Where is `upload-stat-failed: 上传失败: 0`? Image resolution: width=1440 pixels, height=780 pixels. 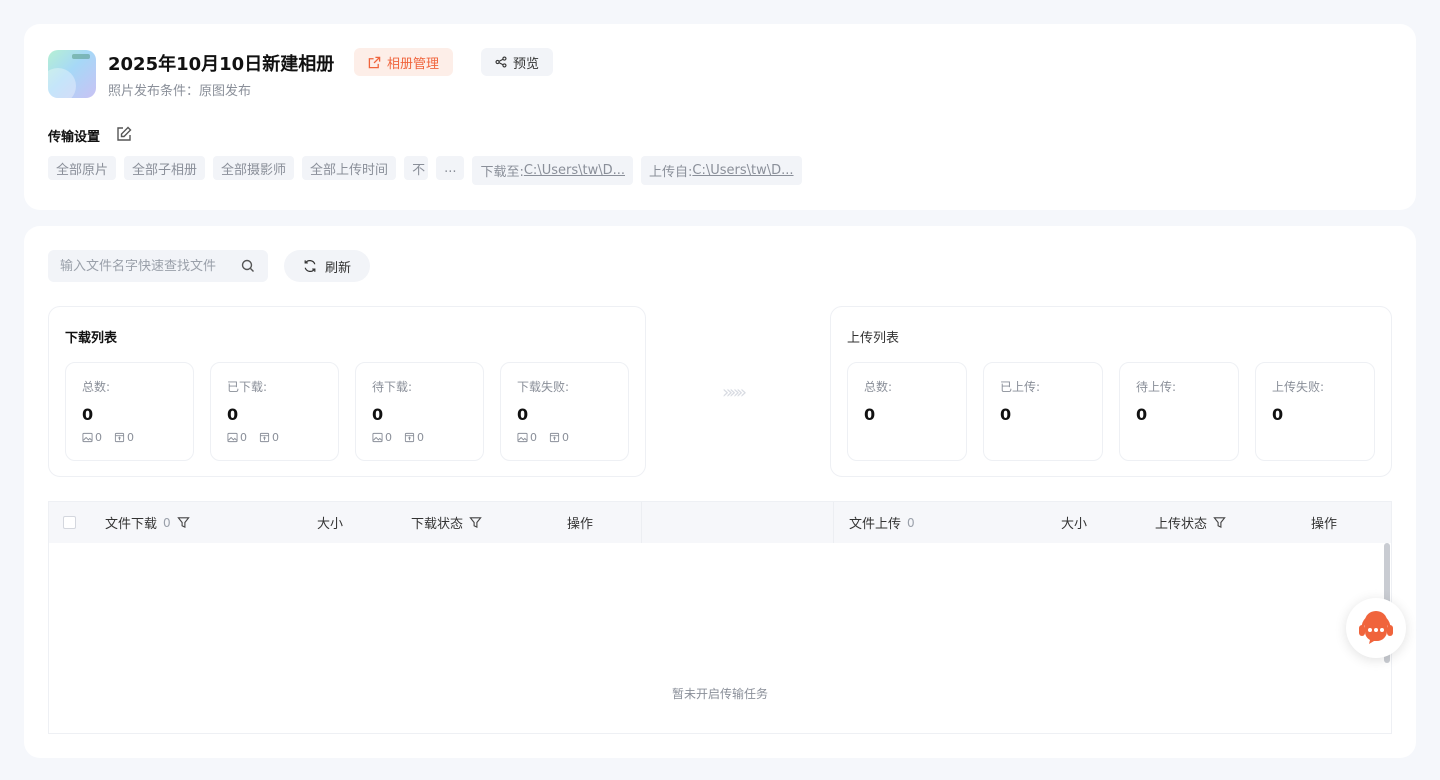
upload-stat-failed: 上传失败: 0 is located at coordinates (1315, 411).